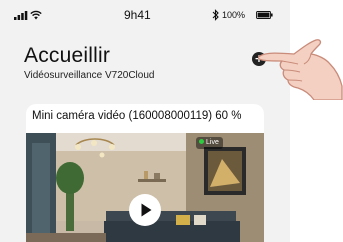 The height and width of the screenshot is (242, 343). What do you see at coordinates (67, 55) in the screenshot?
I see `page-title: Accueillir` at bounding box center [67, 55].